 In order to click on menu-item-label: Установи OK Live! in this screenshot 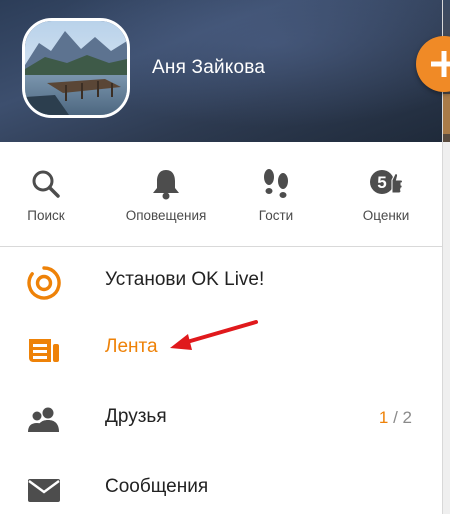, I will do `click(185, 279)`.